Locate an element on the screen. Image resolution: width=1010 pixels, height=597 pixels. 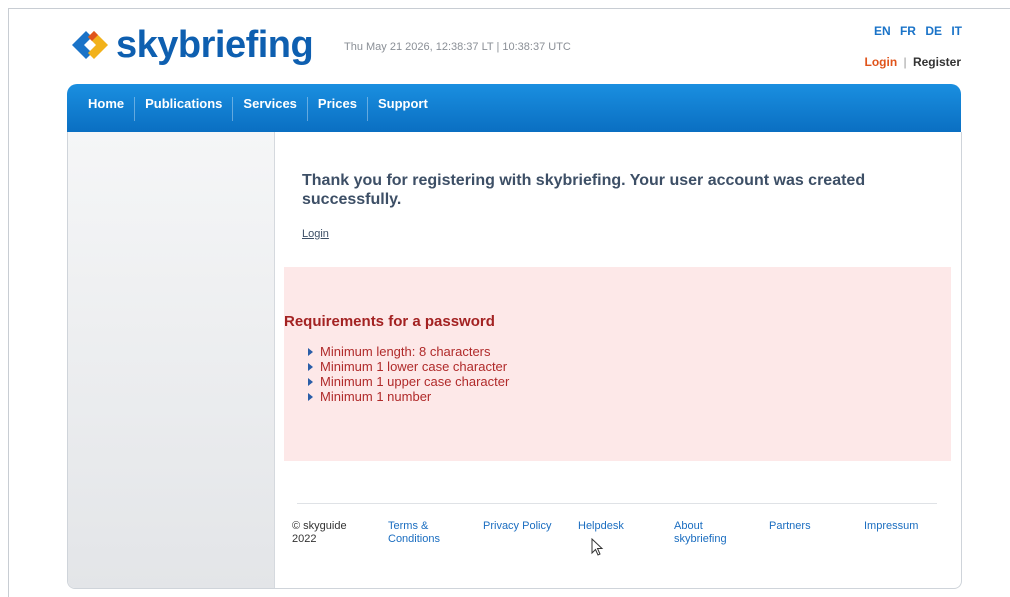
header-register-link: Register is located at coordinates (937, 62).